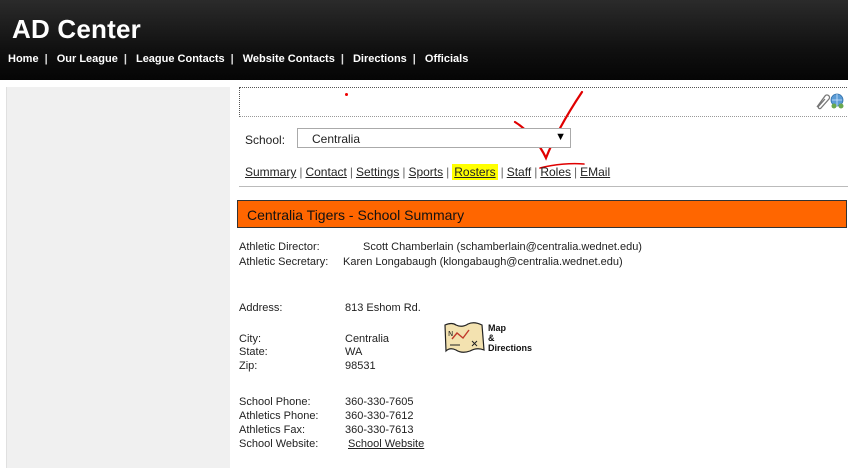 This screenshot has height=468, width=848. What do you see at coordinates (823, 102) in the screenshot?
I see `paperclip-icon` at bounding box center [823, 102].